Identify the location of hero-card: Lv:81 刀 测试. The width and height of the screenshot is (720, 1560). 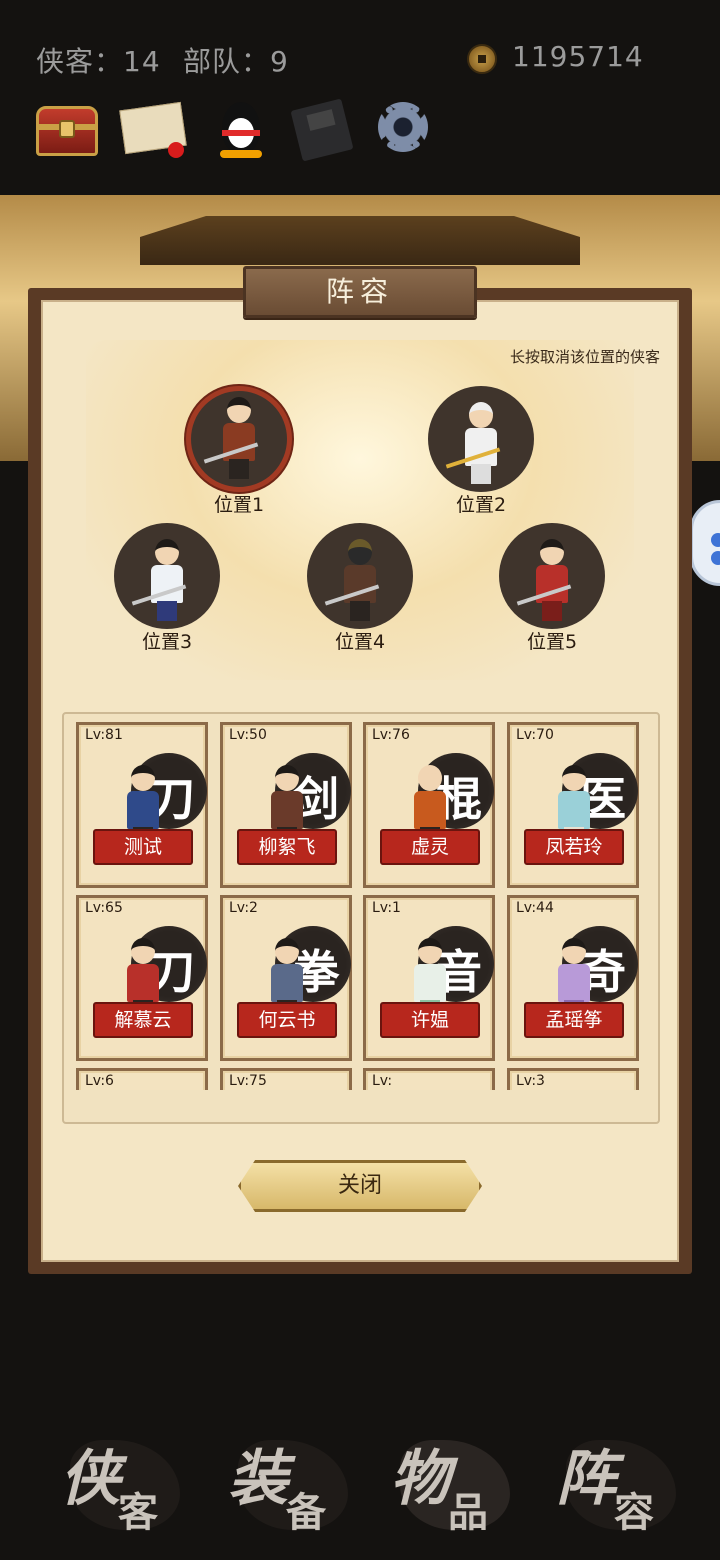
(142, 805).